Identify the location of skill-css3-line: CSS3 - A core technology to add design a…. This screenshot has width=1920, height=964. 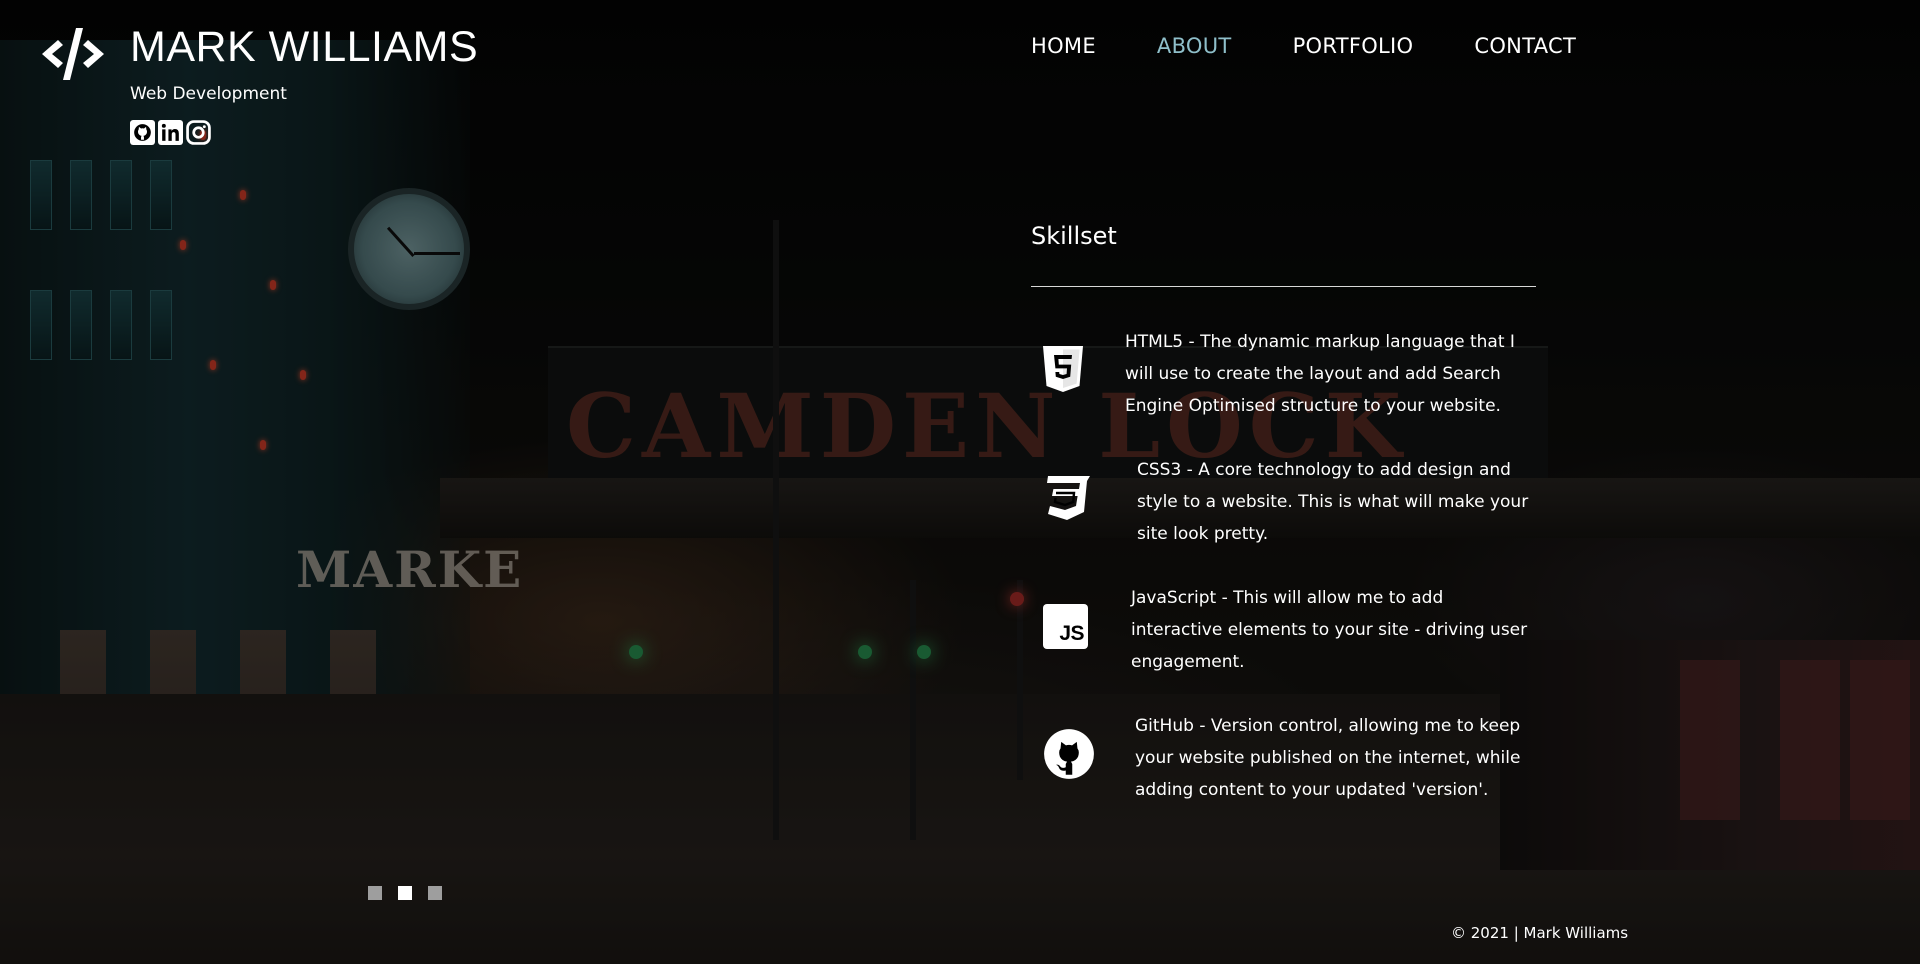
(1324, 470).